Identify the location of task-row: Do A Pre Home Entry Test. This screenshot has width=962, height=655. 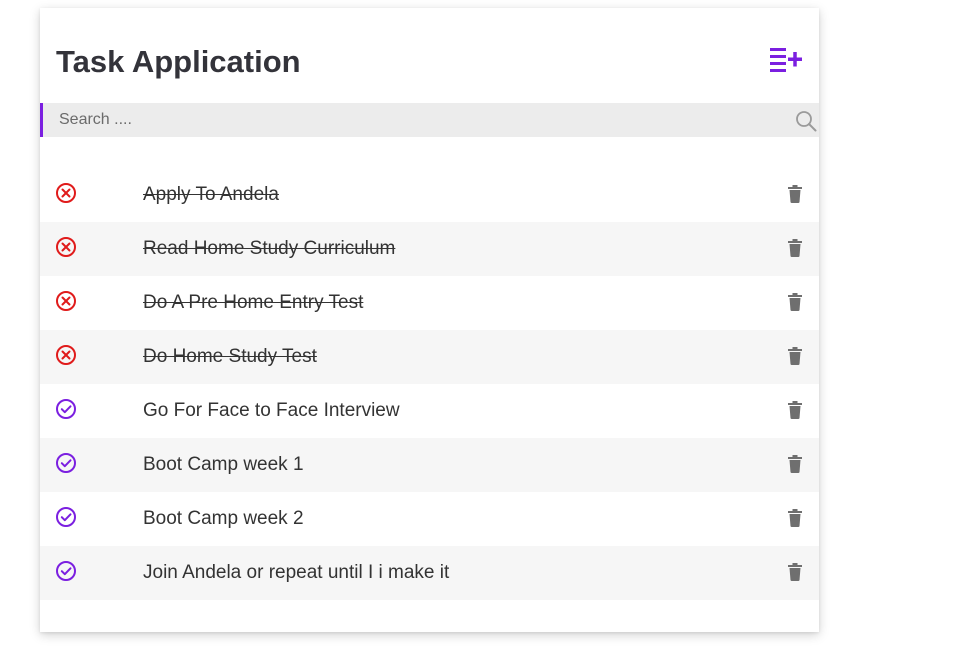
(429, 303).